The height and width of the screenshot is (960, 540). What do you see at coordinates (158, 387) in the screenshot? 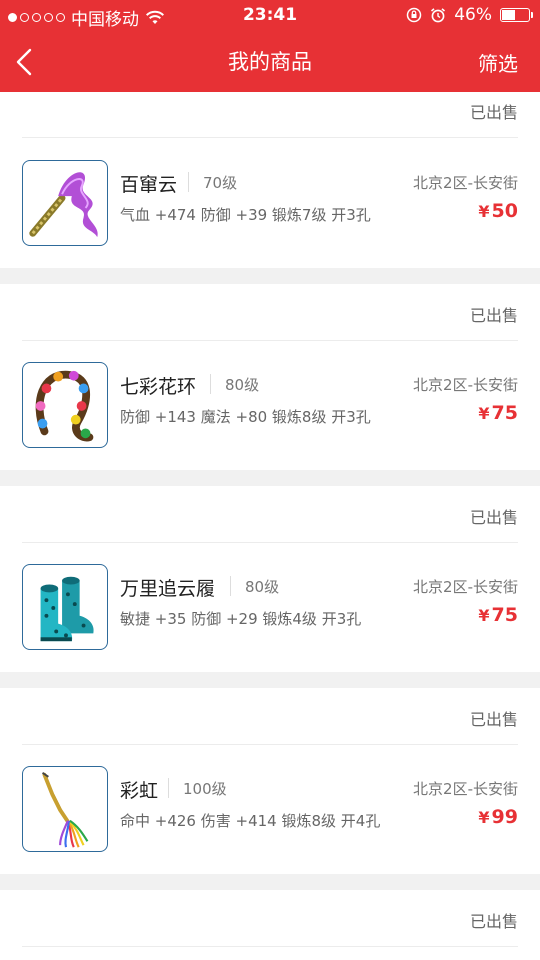
I see `item-name: 七彩花环` at bounding box center [158, 387].